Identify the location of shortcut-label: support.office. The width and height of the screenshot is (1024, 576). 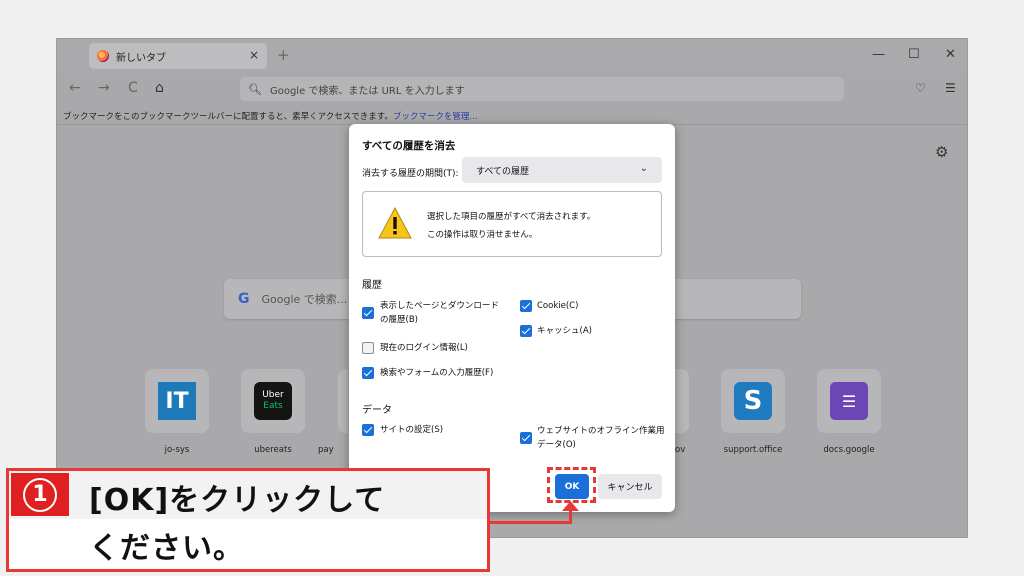
(753, 450).